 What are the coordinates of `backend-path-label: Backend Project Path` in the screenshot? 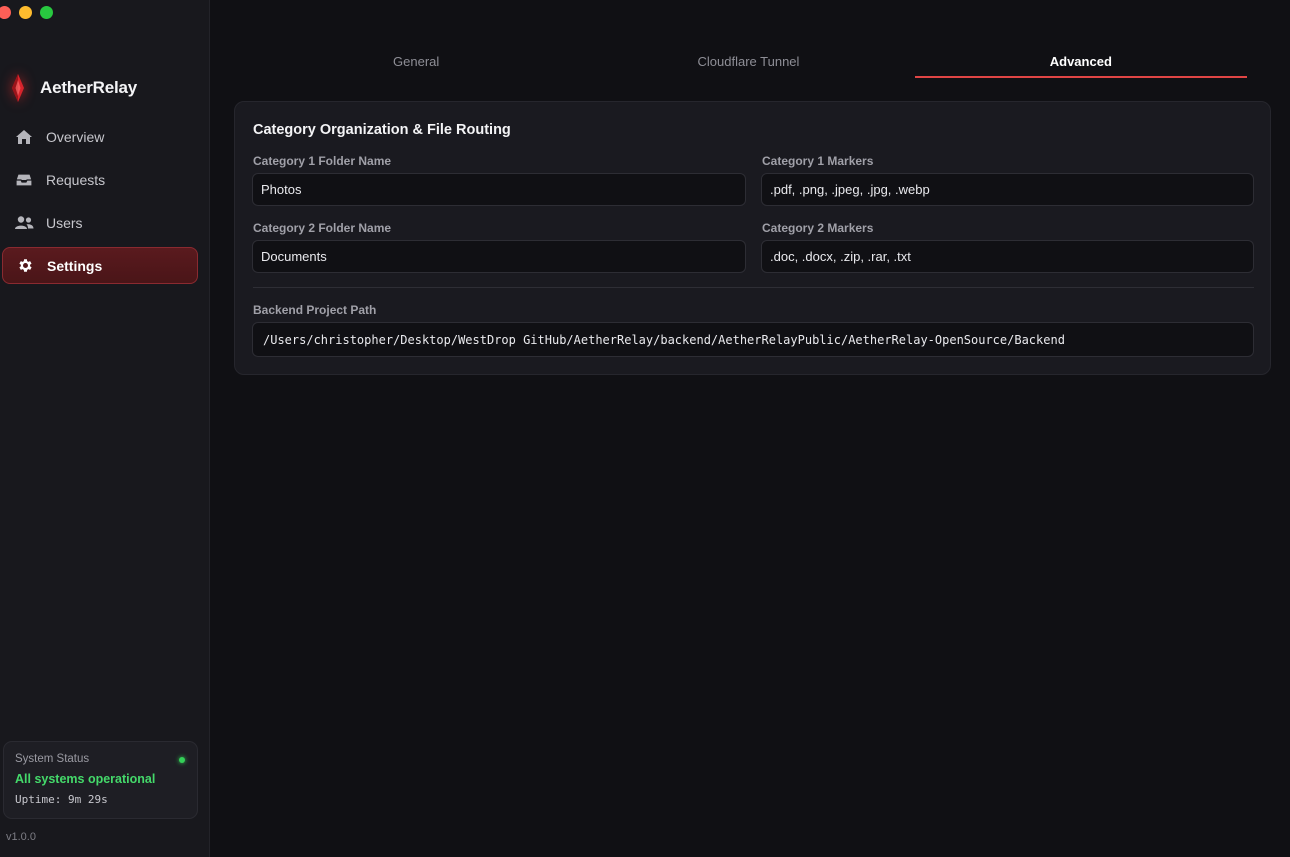 It's located at (315, 310).